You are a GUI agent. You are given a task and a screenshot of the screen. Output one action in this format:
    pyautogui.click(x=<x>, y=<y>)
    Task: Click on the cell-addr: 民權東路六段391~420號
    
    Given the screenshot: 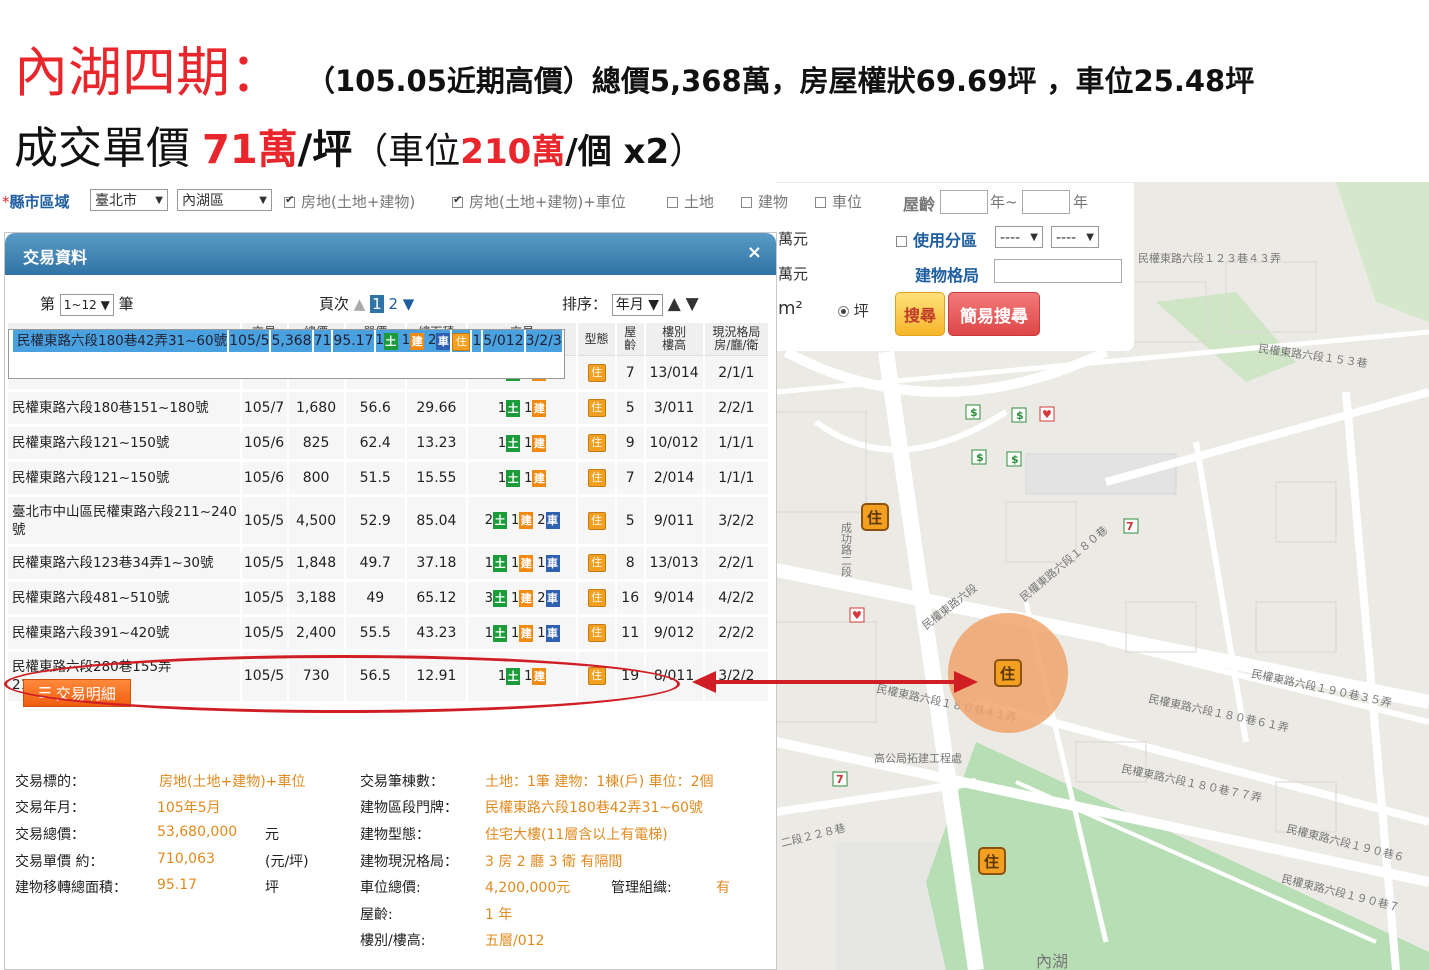 What is the action you would take?
    pyautogui.click(x=125, y=633)
    